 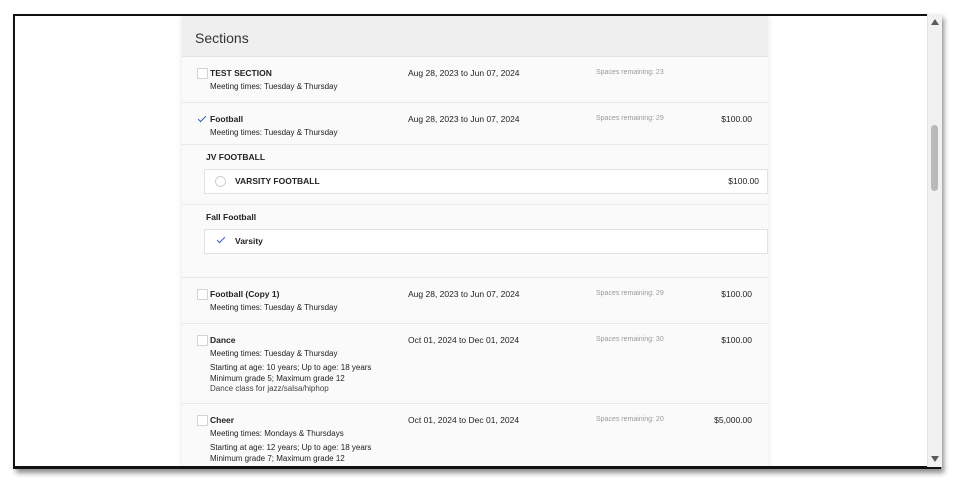 I want to click on section-grade-range: Minimum grade 7; Maximum grade 12, so click(x=277, y=458).